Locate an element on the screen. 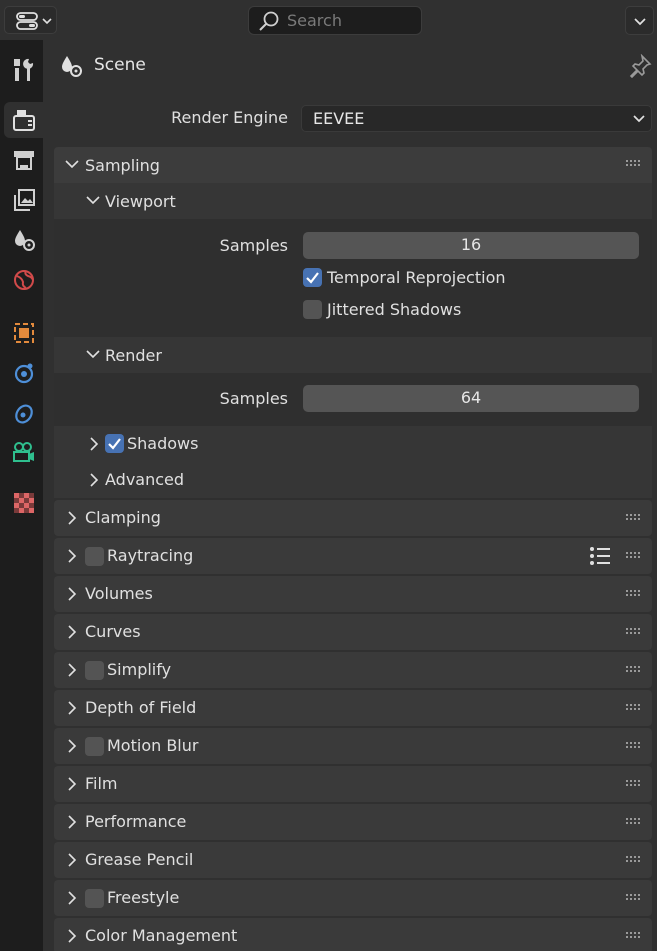 Image resolution: width=657 pixels, height=951 pixels. scene-icon is located at coordinates (25, 240).